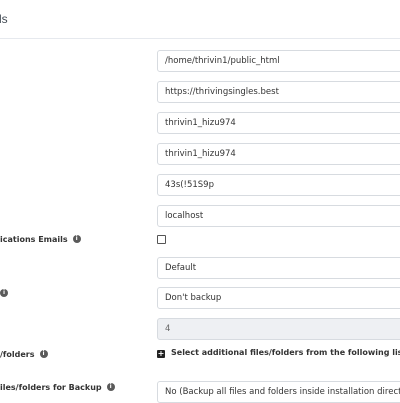 The width and height of the screenshot is (400, 403). What do you see at coordinates (34, 239) in the screenshot?
I see `notifications-label-text: ications Emails` at bounding box center [34, 239].